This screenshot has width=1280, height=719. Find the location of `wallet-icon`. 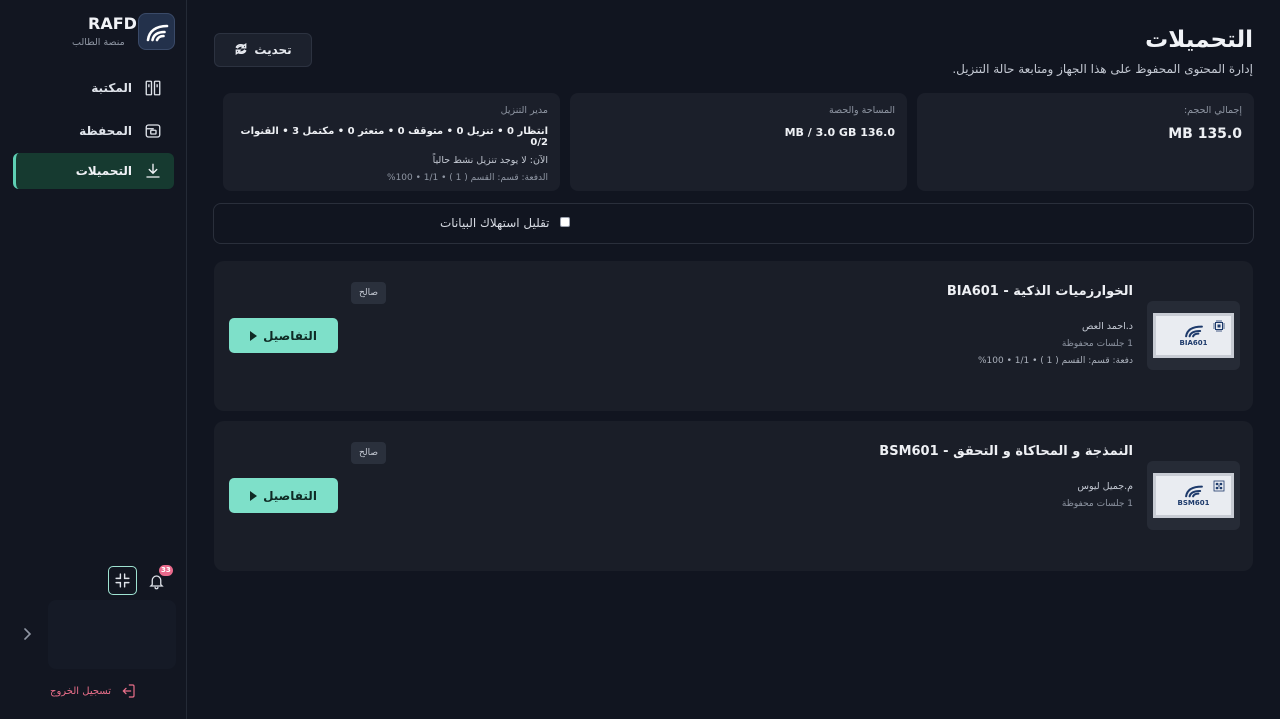

wallet-icon is located at coordinates (153, 131).